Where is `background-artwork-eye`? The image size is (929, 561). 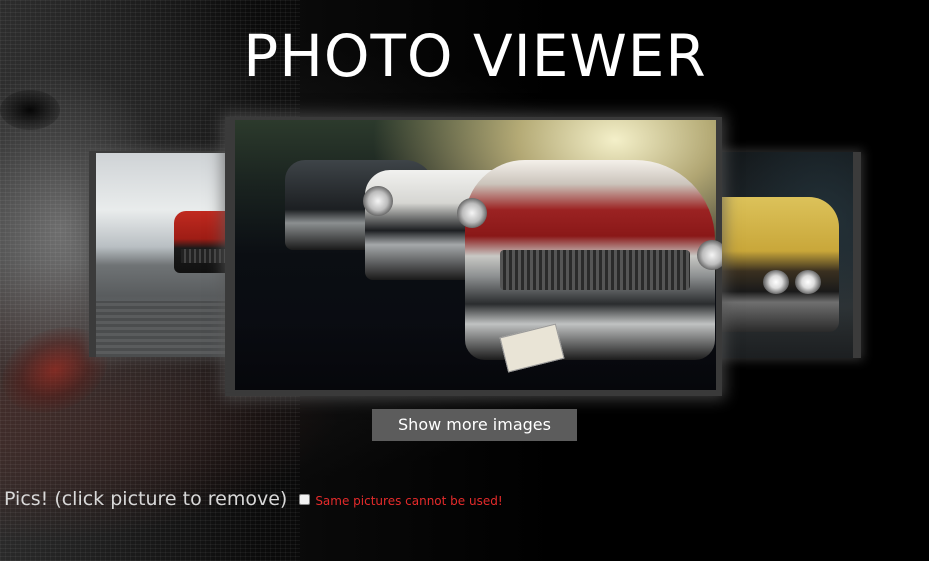 background-artwork-eye is located at coordinates (30, 110).